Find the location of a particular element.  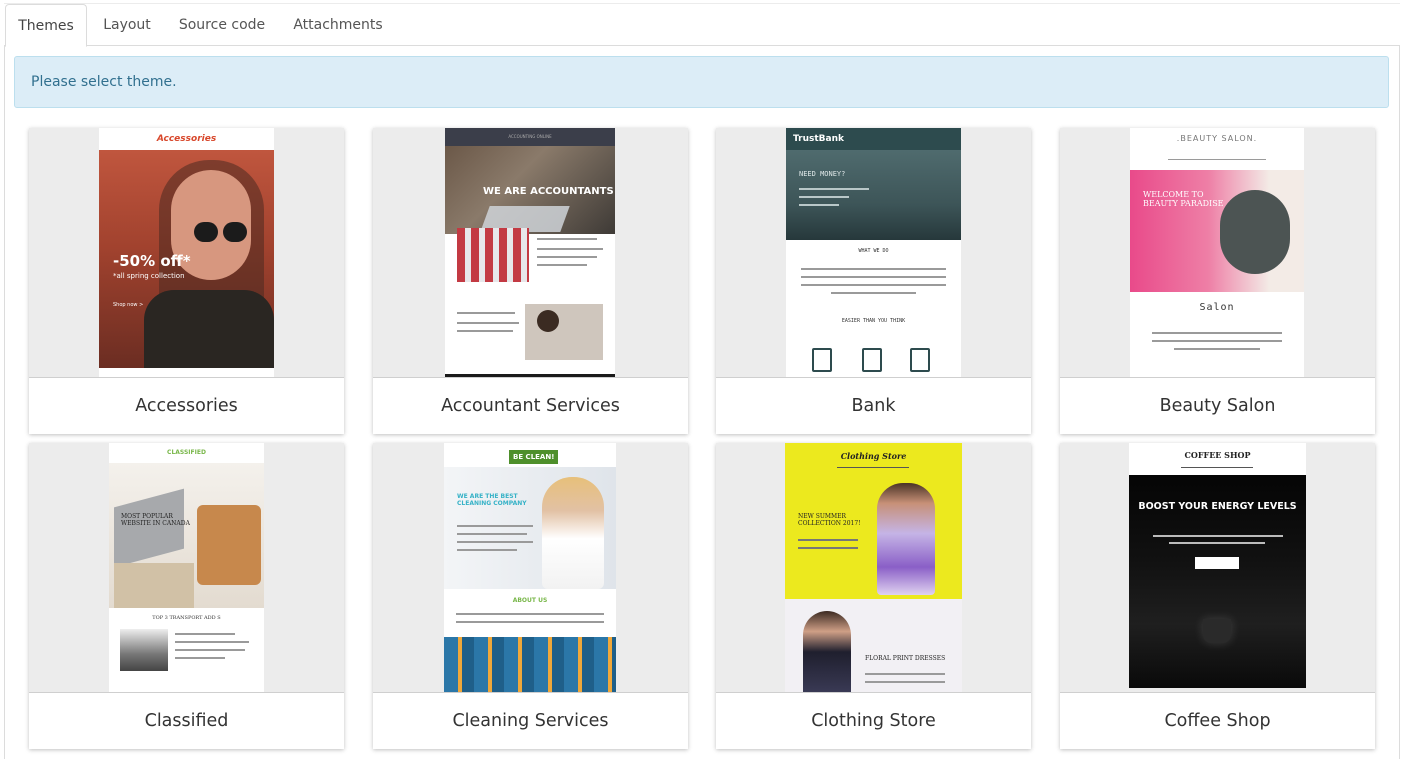

theme-label: Clothing Store is located at coordinates (873, 721).